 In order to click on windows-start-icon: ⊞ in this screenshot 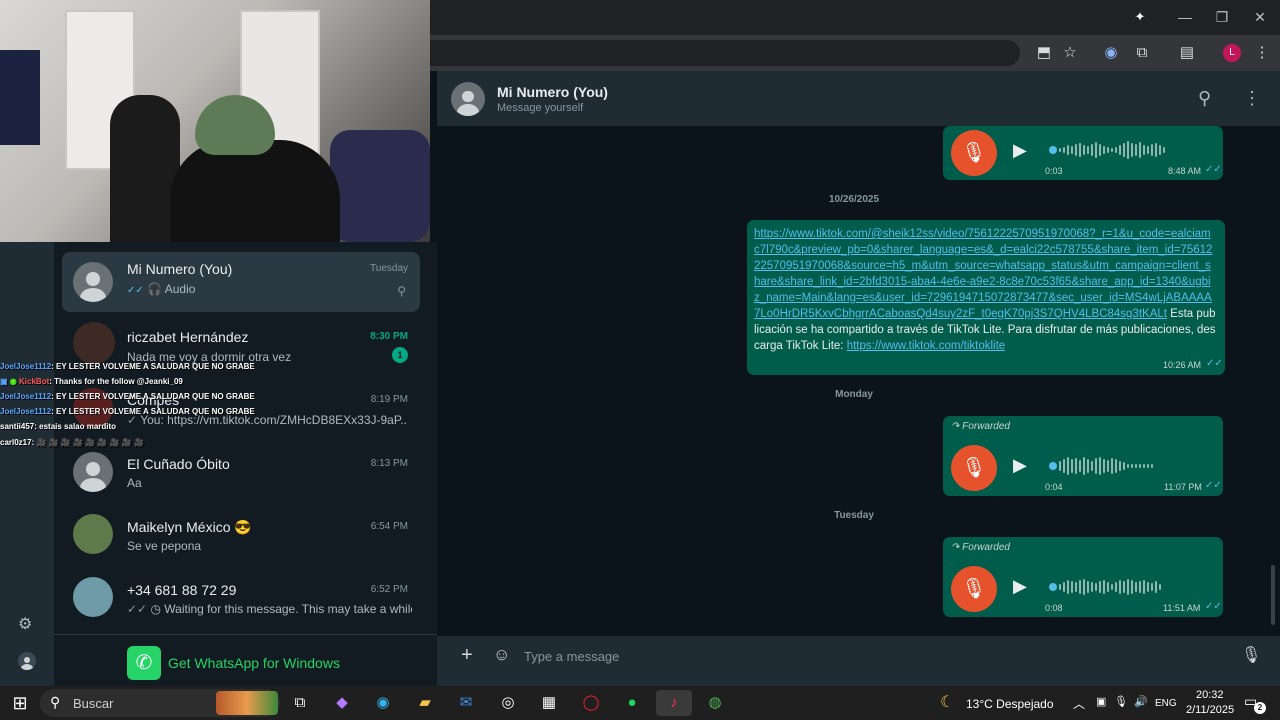, I will do `click(20, 703)`.